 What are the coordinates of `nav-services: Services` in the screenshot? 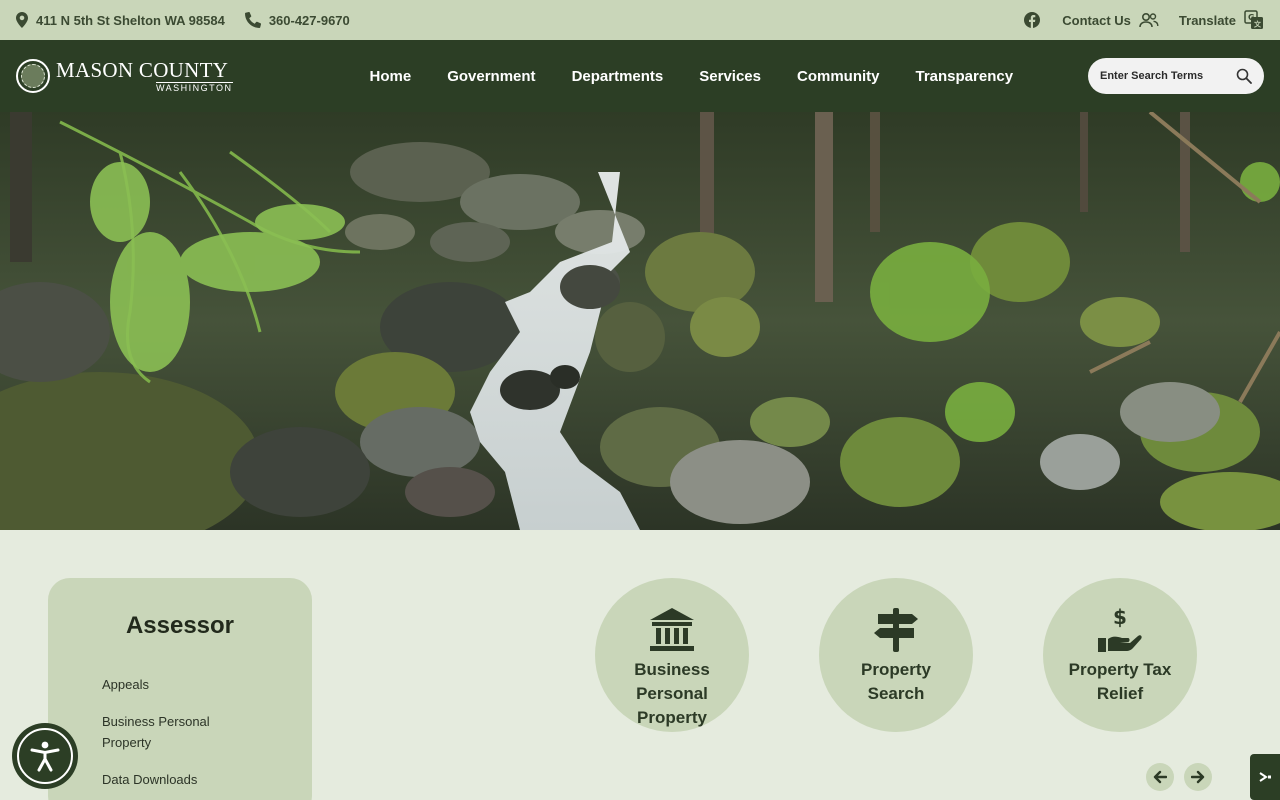 It's located at (730, 76).